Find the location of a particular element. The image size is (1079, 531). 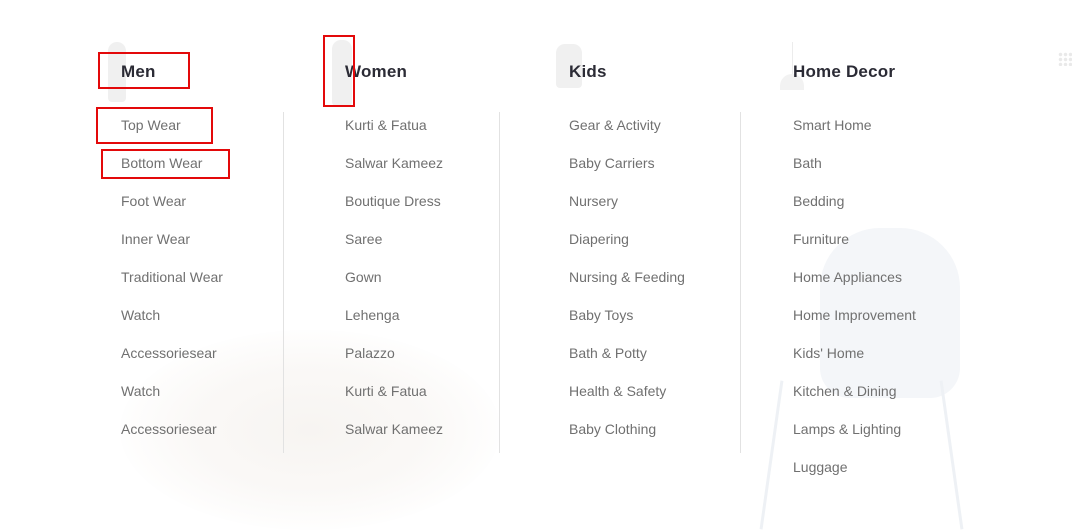

menu-item: Bath is located at coordinates (854, 173).